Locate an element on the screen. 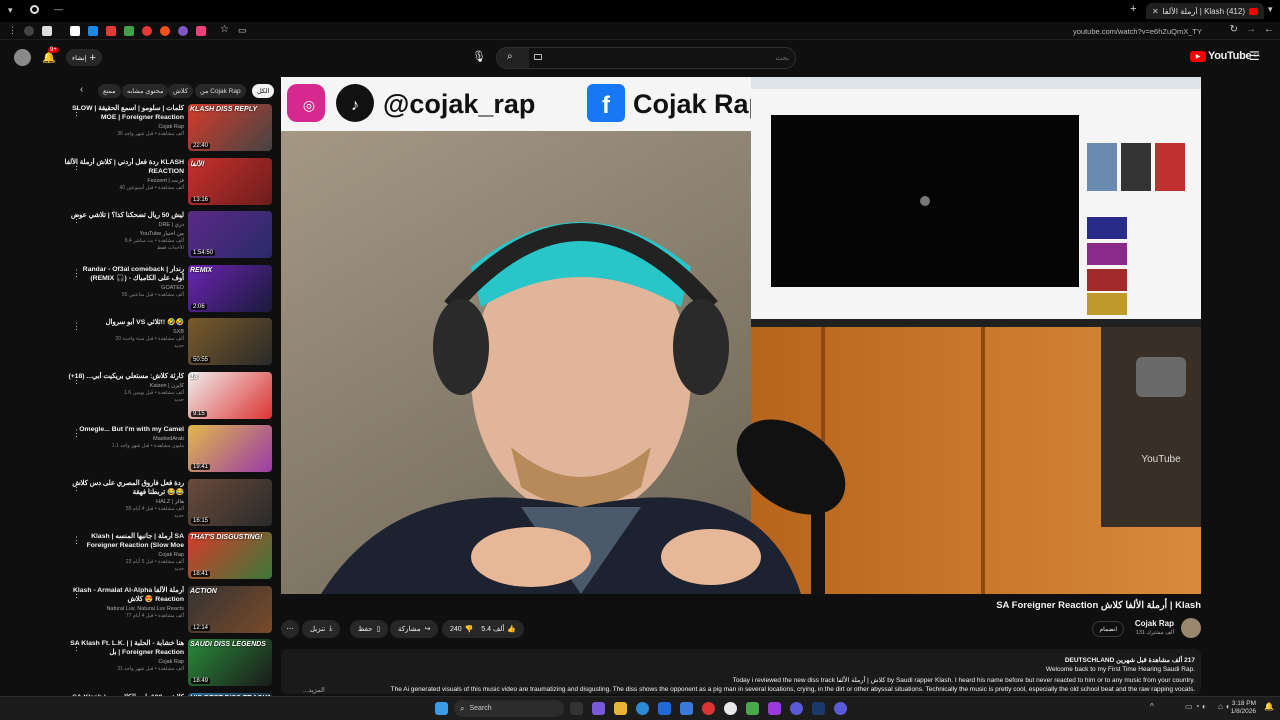 Image resolution: width=1280 pixels, height=720 pixels. edge-icon is located at coordinates (642, 708).